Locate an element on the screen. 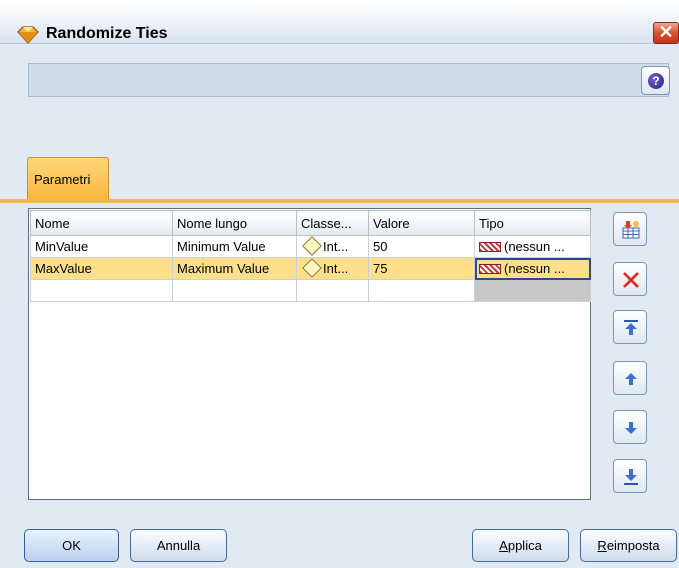 The width and height of the screenshot is (679, 568). move-to-bottom-icon is located at coordinates (631, 477).